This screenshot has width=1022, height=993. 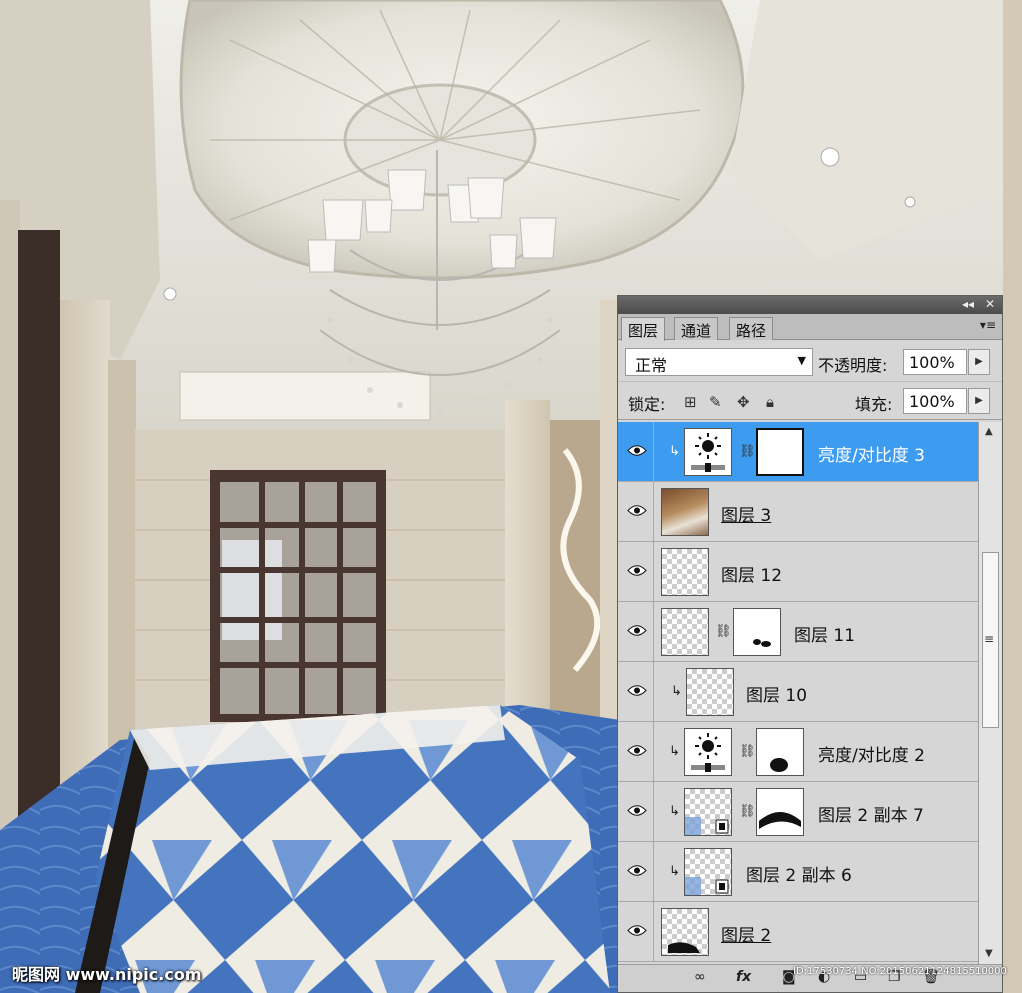 What do you see at coordinates (743, 402) in the screenshot?
I see `lock-position-icon: ✥` at bounding box center [743, 402].